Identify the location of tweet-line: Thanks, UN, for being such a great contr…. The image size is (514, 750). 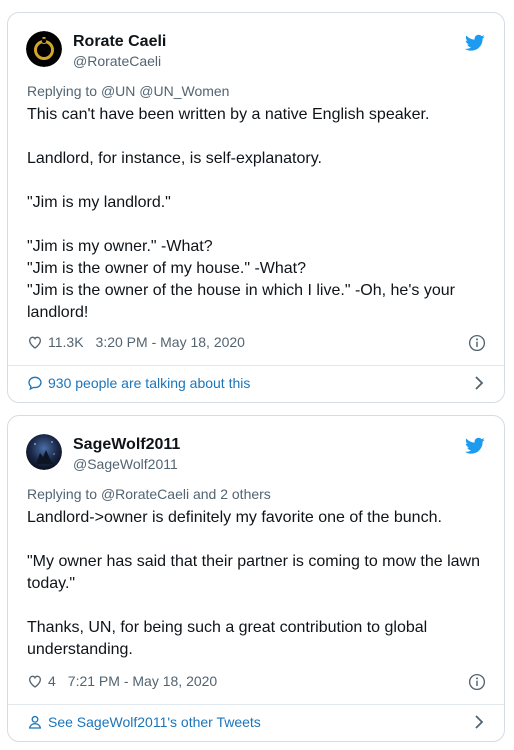
(227, 627).